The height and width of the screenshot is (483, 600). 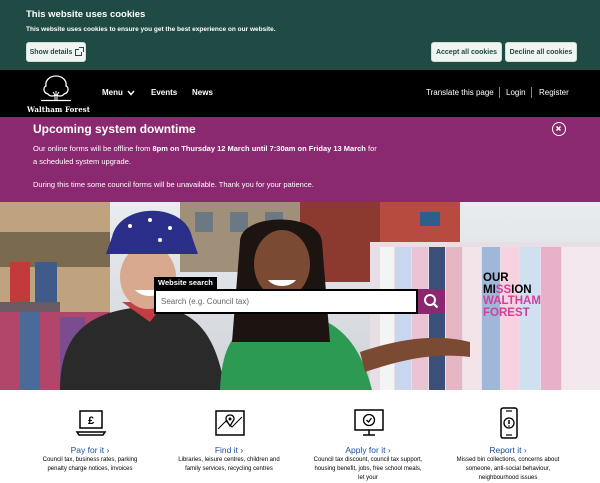 I want to click on close-alert-button, so click(x=559, y=129).